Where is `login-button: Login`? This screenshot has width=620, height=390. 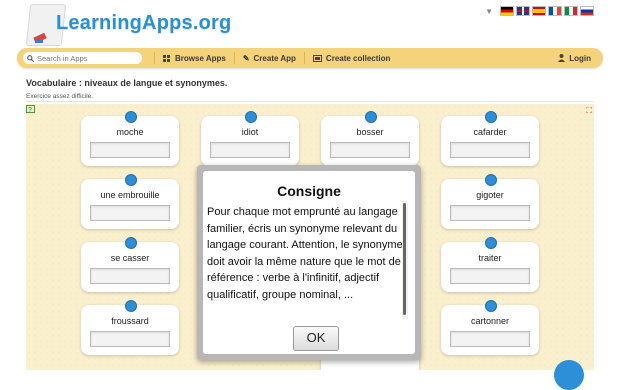 login-button: Login is located at coordinates (574, 58).